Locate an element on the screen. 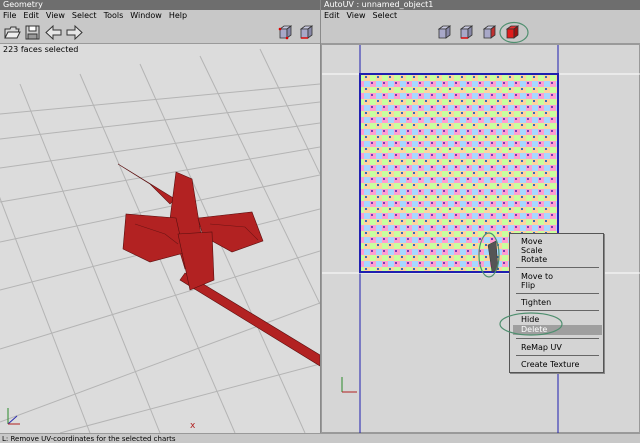 The width and height of the screenshot is (640, 443). cube-face-mode-icon is located at coordinates (489, 32).